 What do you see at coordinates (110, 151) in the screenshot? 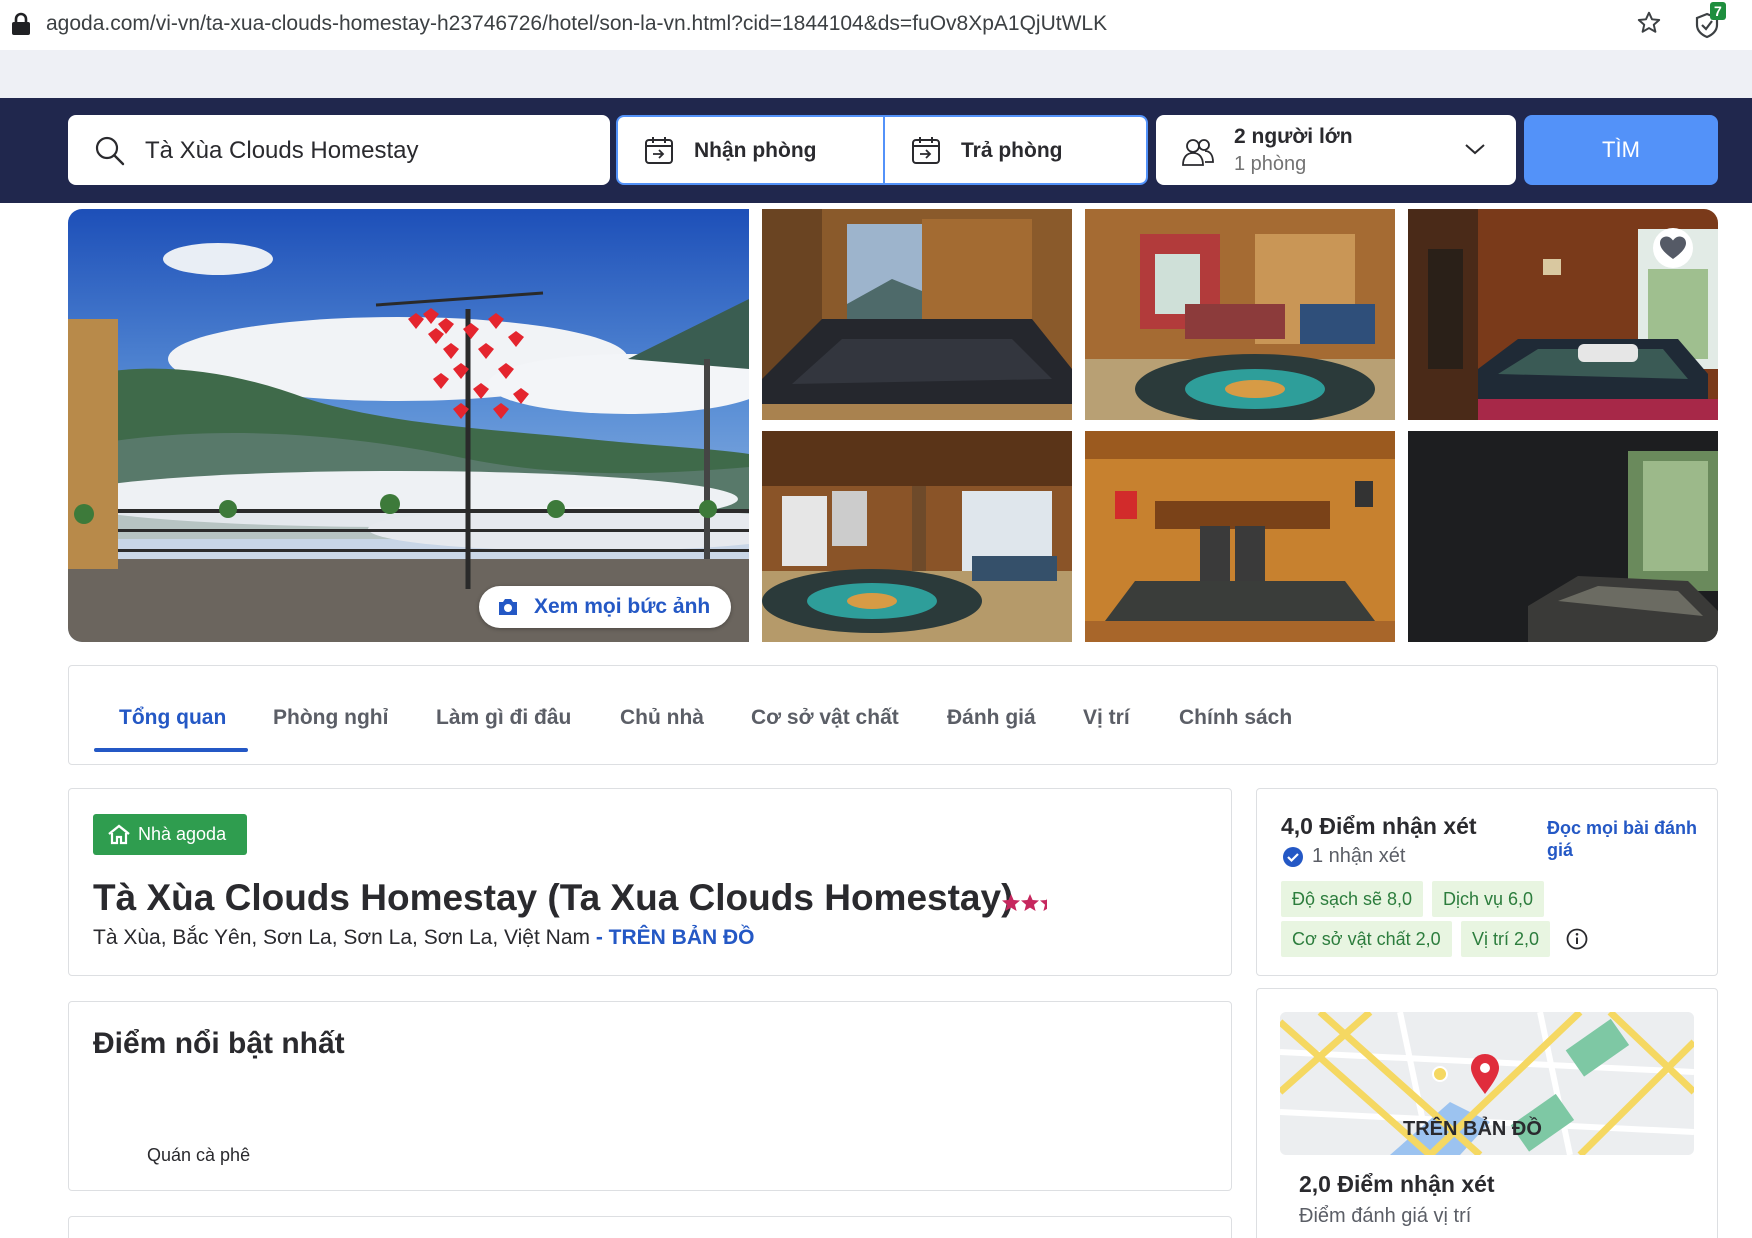
I see `search-icon` at bounding box center [110, 151].